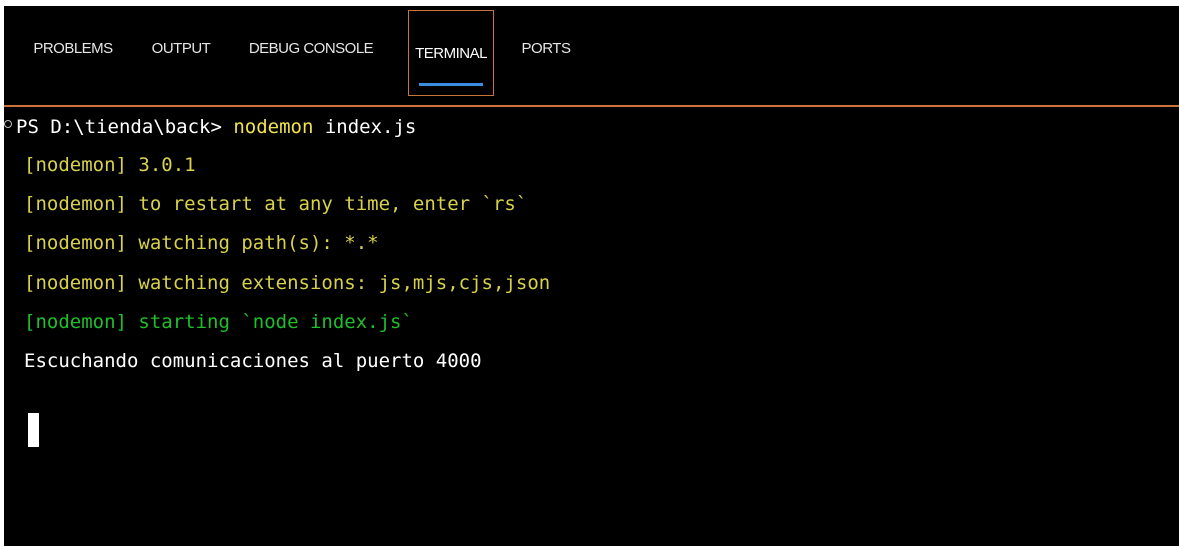  What do you see at coordinates (8, 124) in the screenshot?
I see `command-status-icon` at bounding box center [8, 124].